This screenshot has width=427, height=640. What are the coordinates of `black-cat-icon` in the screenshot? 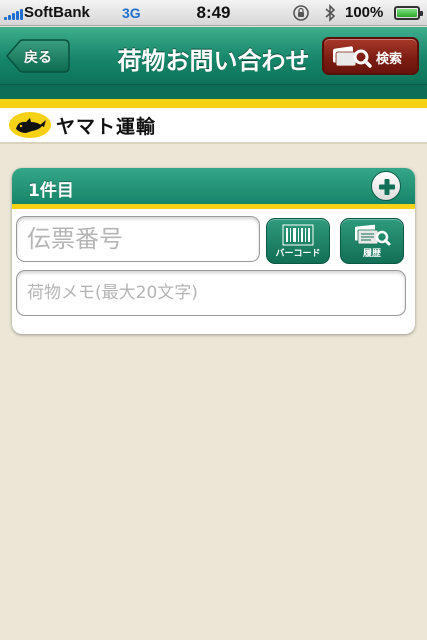 It's located at (30, 125).